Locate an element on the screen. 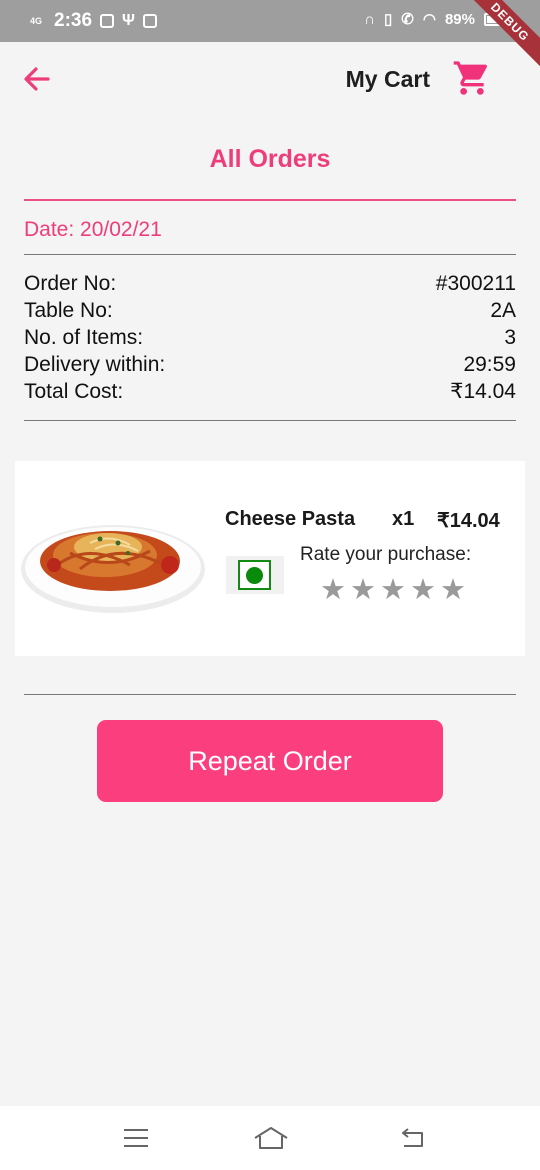 The image size is (540, 1170). rate-label: Rate your purchase: is located at coordinates (386, 554).